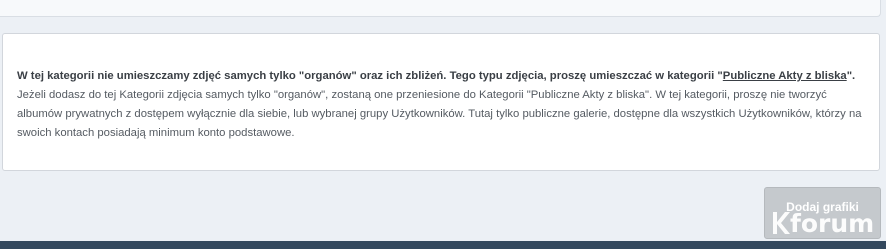 The width and height of the screenshot is (886, 249). What do you see at coordinates (440, 8) in the screenshot?
I see `top-panel` at bounding box center [440, 8].